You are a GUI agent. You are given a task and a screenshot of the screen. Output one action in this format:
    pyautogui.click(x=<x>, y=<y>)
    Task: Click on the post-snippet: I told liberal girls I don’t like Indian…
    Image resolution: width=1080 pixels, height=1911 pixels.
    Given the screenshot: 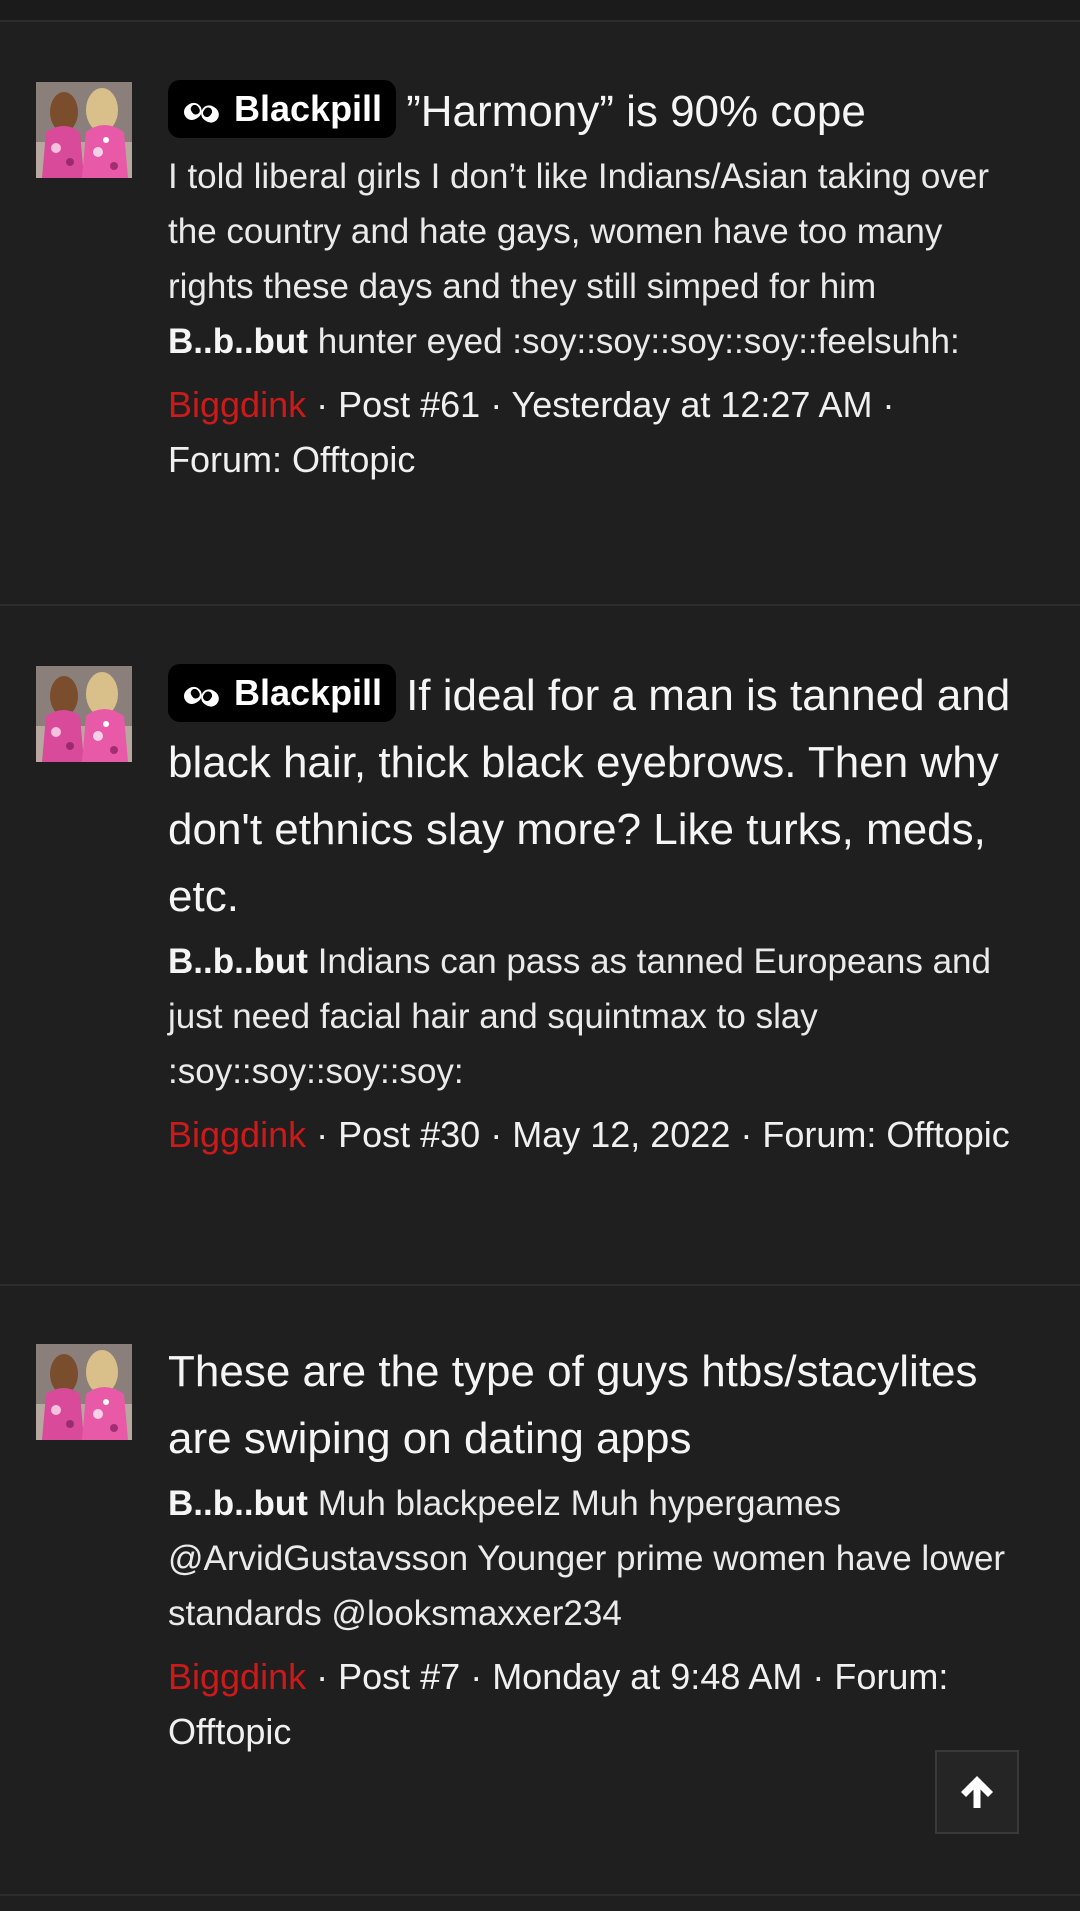 What is the action you would take?
    pyautogui.click(x=593, y=259)
    